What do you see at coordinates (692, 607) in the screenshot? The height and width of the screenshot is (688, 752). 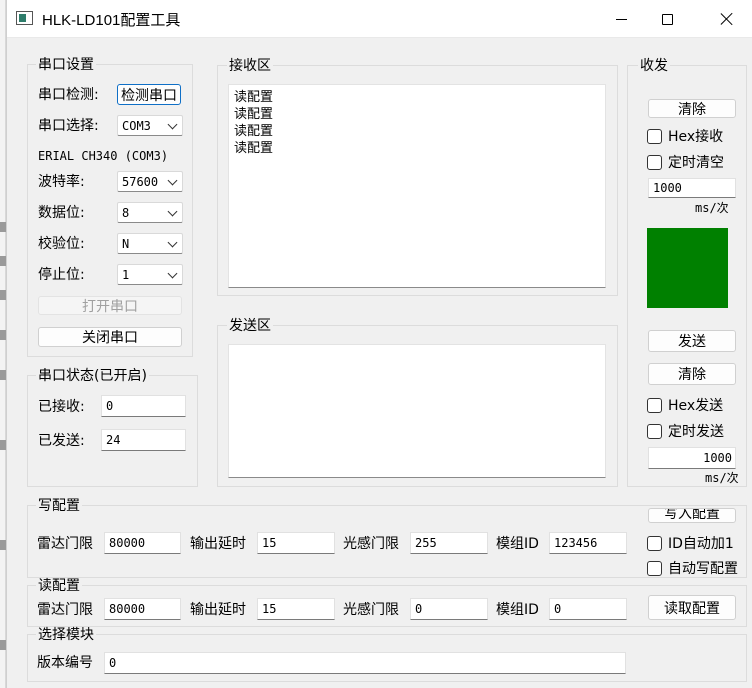 I see `read-config-button: 读取配置` at bounding box center [692, 607].